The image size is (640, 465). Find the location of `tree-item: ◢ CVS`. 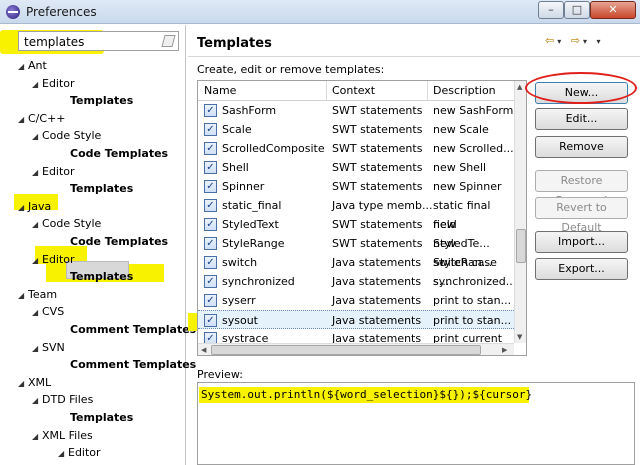

tree-item: ◢ CVS is located at coordinates (48, 312).